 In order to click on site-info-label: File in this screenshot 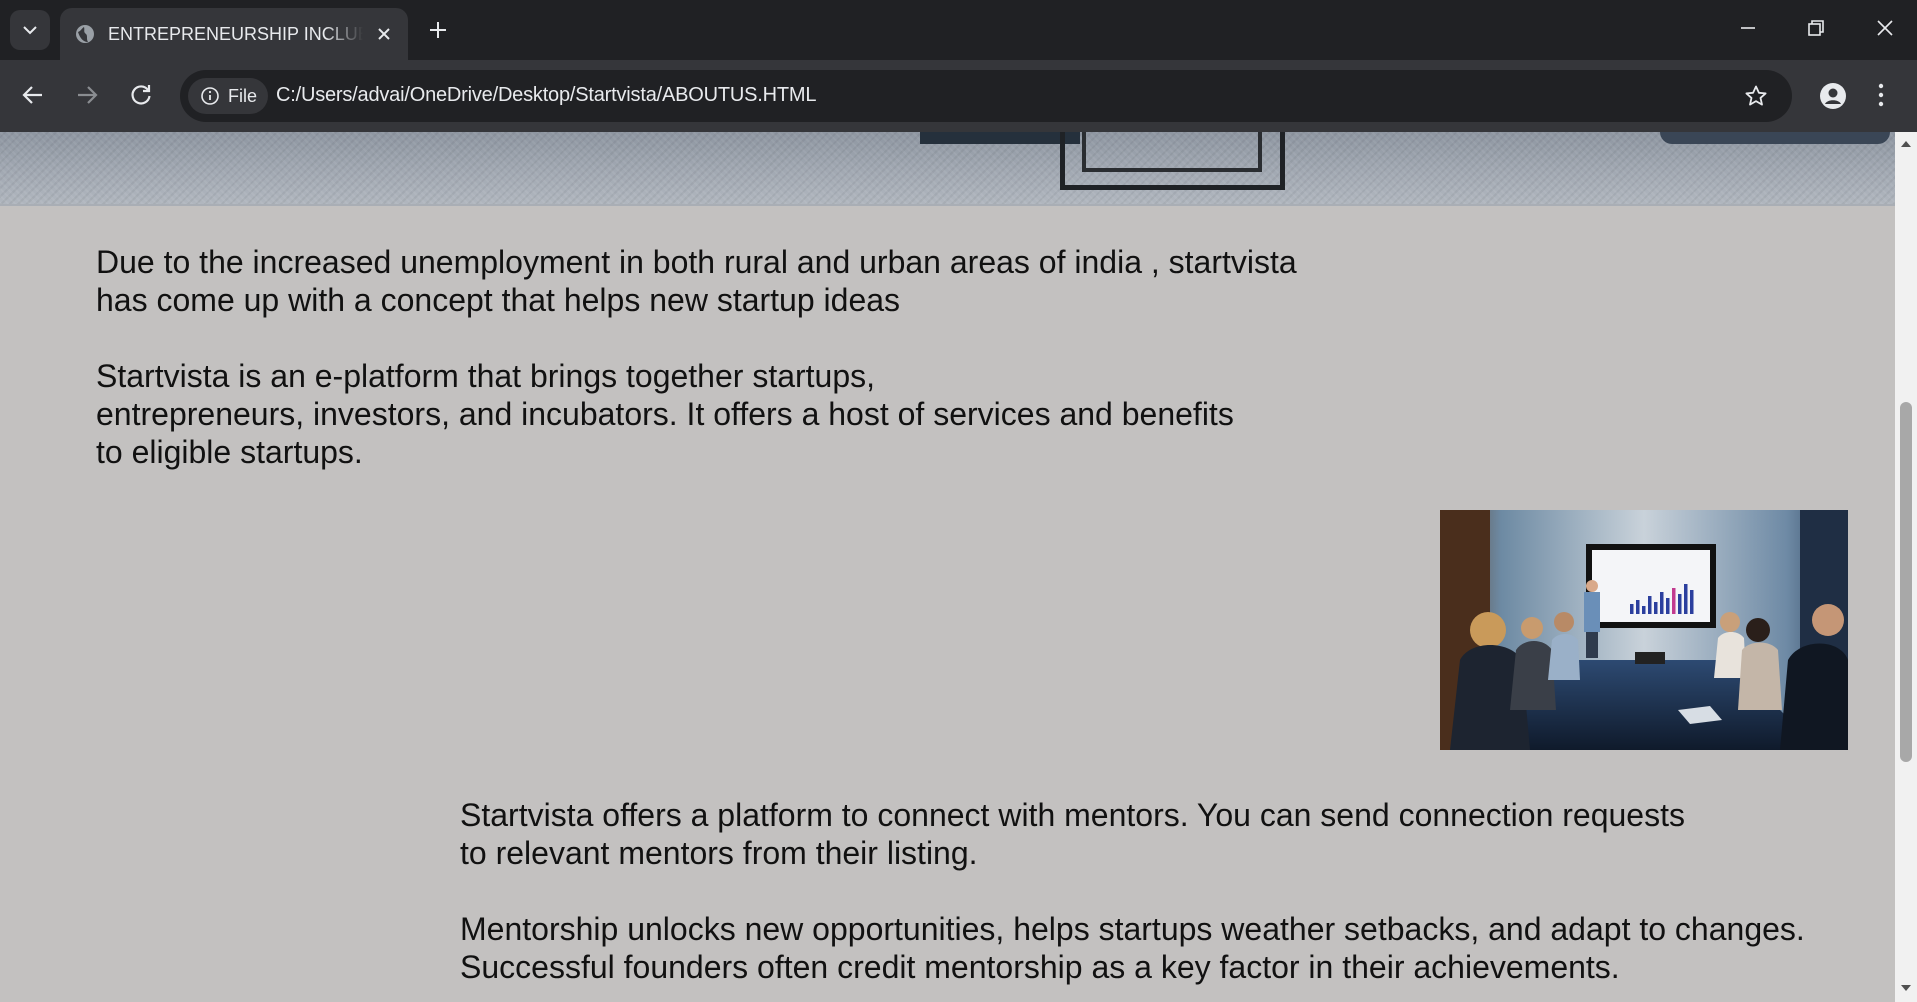, I will do `click(243, 95)`.